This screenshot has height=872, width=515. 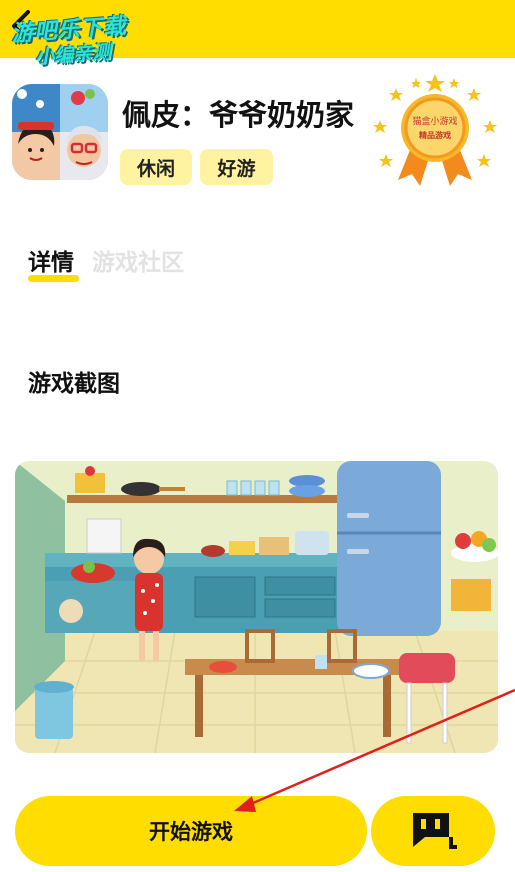 What do you see at coordinates (138, 260) in the screenshot?
I see `tab-community: 游戏社区` at bounding box center [138, 260].